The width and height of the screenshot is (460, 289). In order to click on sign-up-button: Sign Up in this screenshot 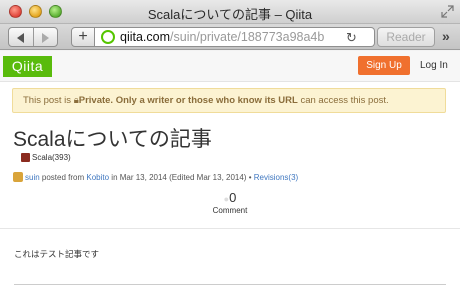, I will do `click(384, 65)`.